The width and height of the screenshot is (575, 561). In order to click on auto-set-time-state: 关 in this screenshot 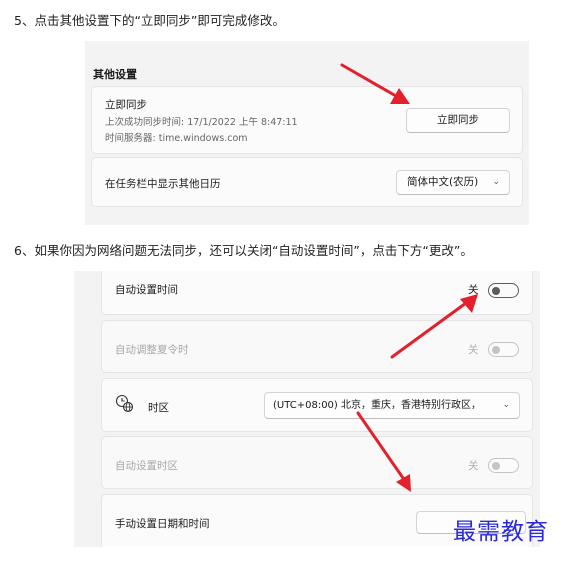, I will do `click(473, 290)`.